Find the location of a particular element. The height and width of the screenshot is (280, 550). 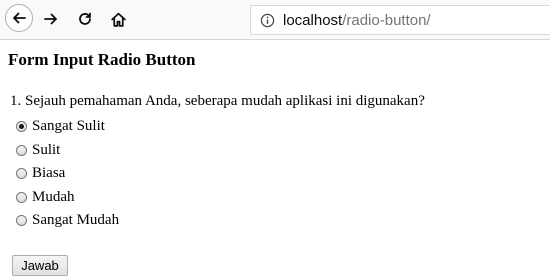

radio-label: Sangat Sulit is located at coordinates (68, 126).